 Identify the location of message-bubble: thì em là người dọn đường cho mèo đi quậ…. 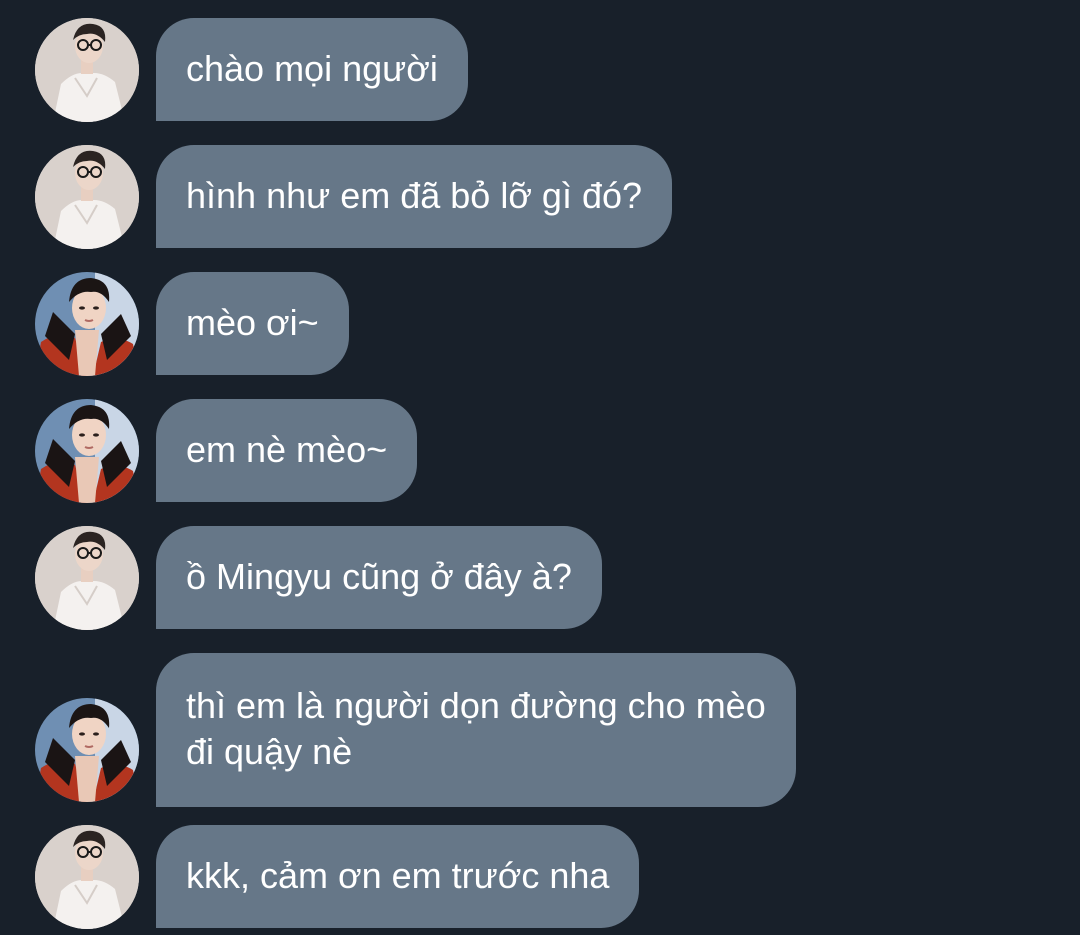
(476, 730).